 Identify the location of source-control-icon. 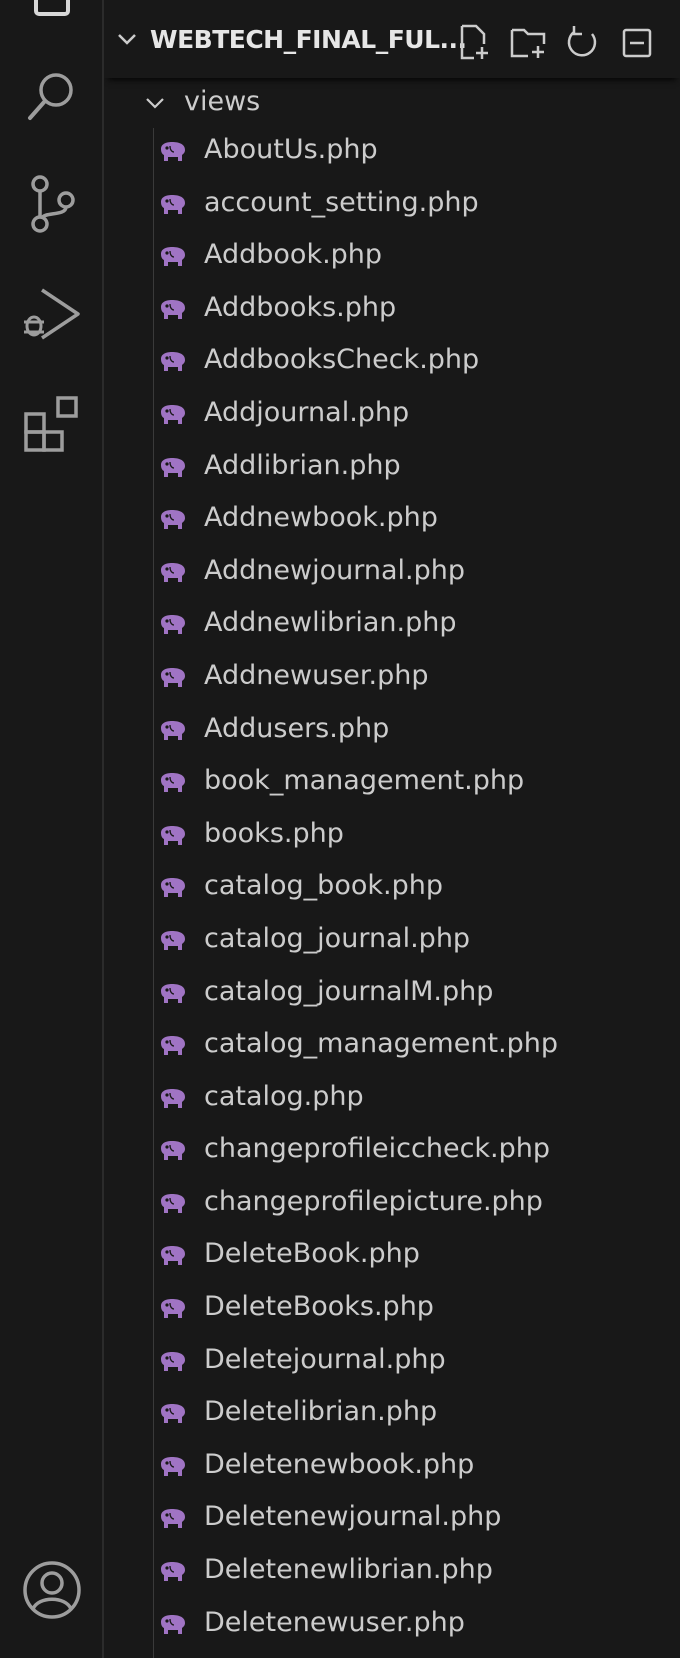
(52, 204).